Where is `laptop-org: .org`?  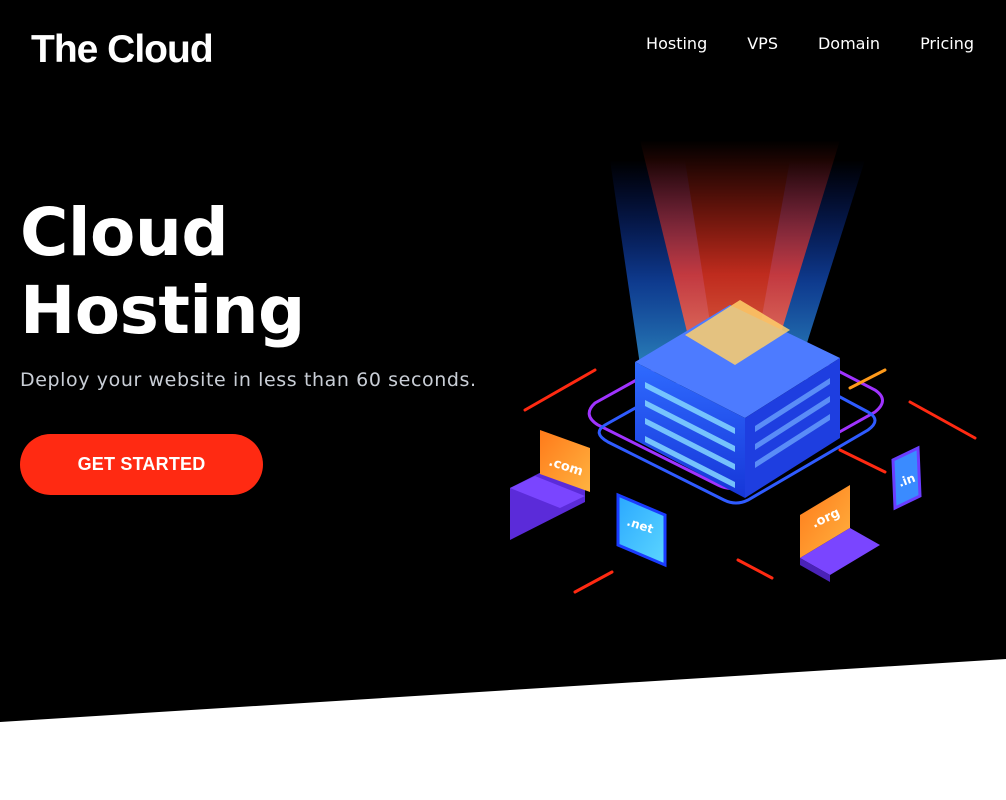
laptop-org: .org is located at coordinates (840, 533).